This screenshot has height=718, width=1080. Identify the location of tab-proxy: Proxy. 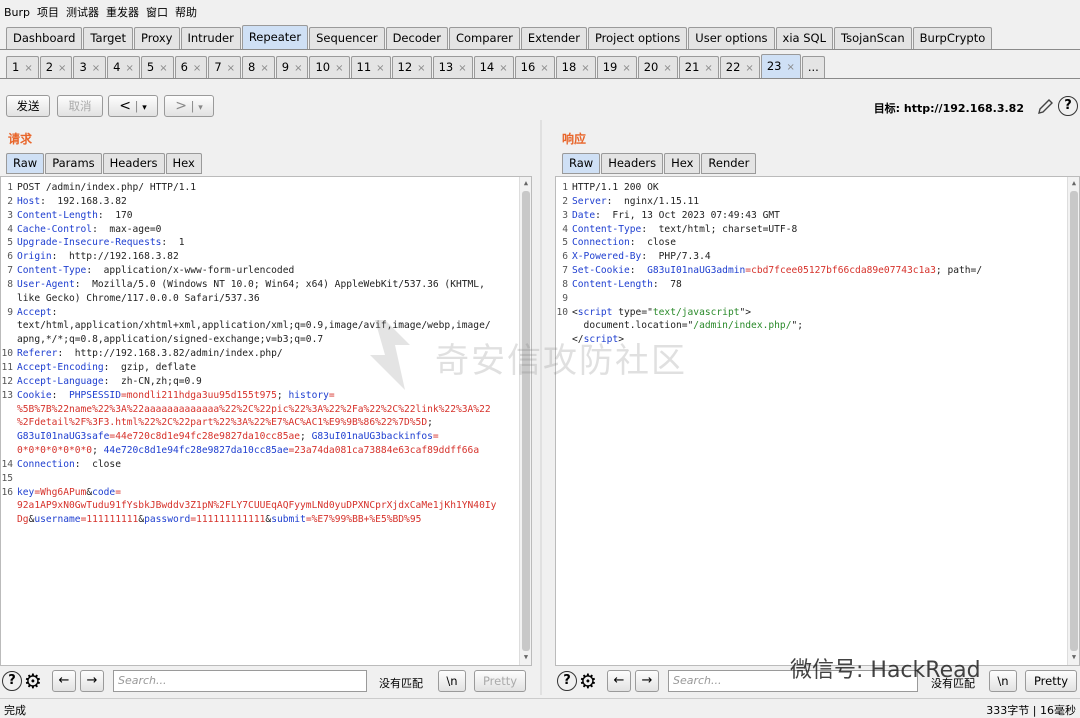
(156, 38).